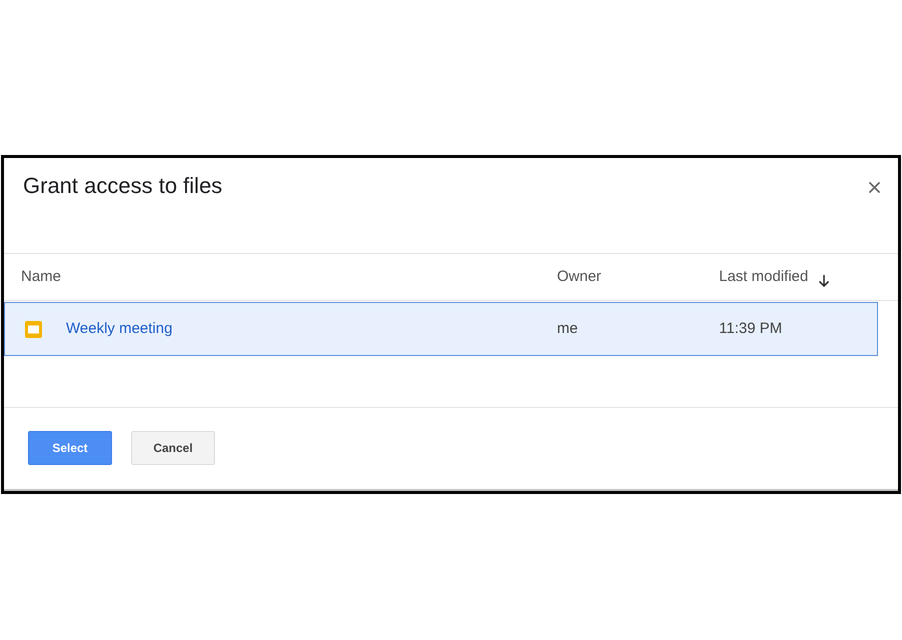 The width and height of the screenshot is (902, 640). What do you see at coordinates (567, 328) in the screenshot?
I see `owner-name: me` at bounding box center [567, 328].